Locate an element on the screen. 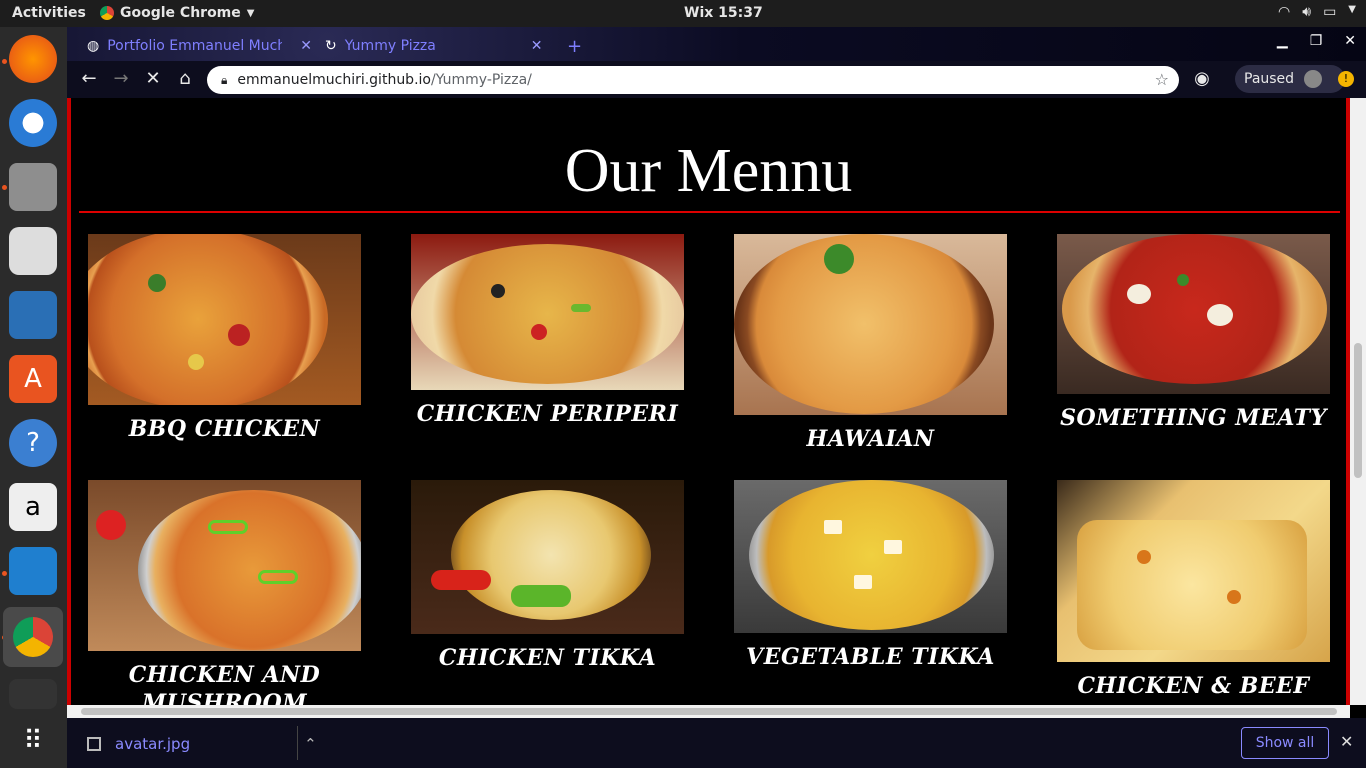 This screenshot has width=1366, height=768. show-apps-icon: ⠿ is located at coordinates (33, 741).